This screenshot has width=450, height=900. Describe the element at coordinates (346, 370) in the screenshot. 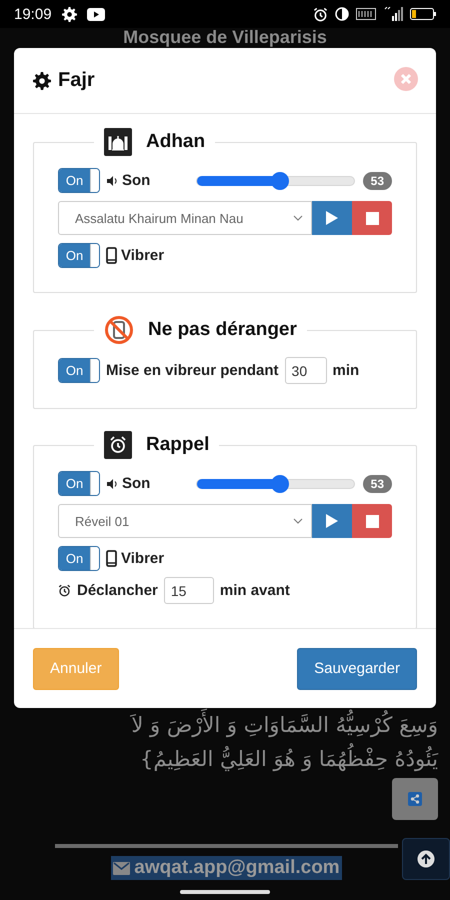

I see `unit-label: min` at that location.